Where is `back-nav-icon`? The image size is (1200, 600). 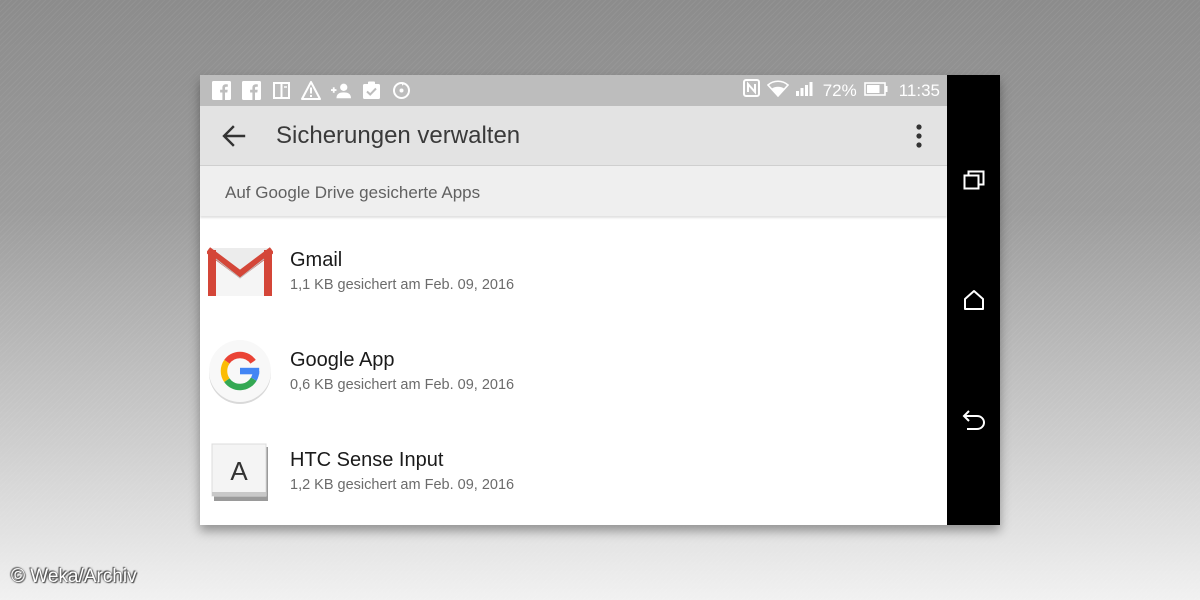 back-nav-icon is located at coordinates (973, 420).